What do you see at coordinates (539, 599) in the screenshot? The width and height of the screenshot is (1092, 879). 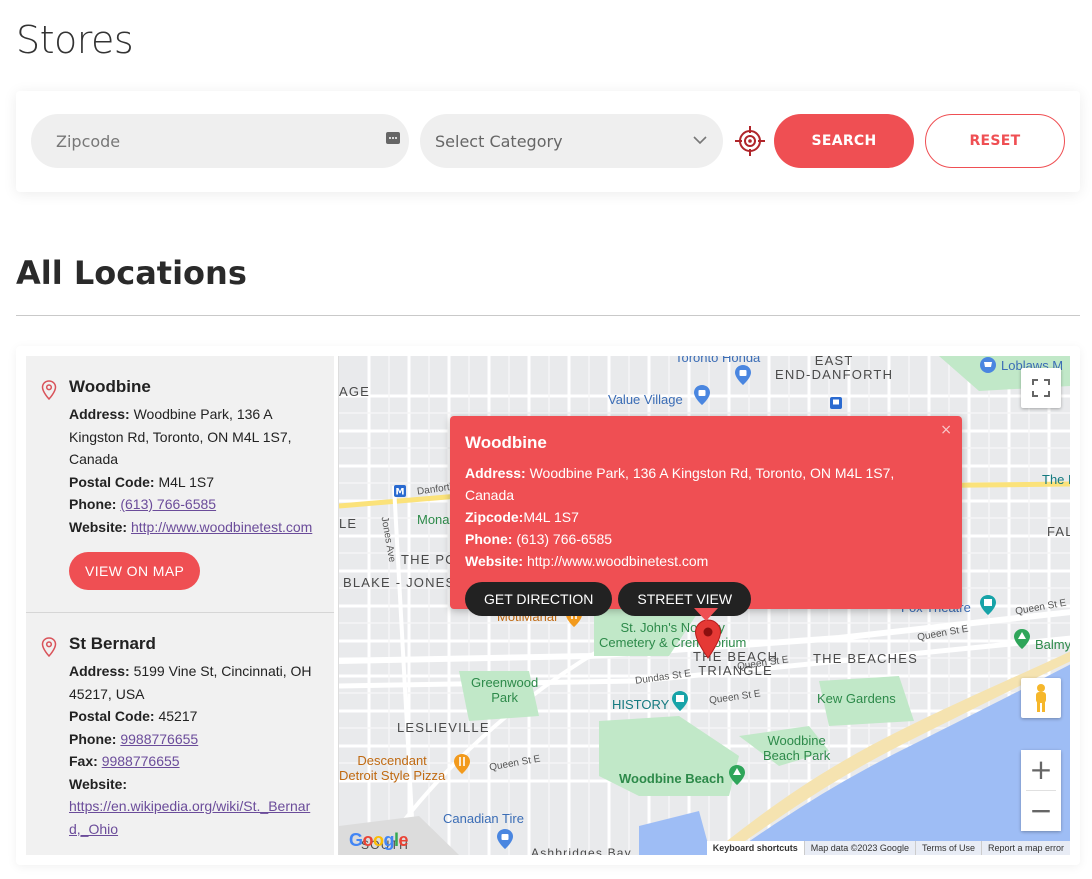 I see `get-direction-button: GET DIRECTION` at bounding box center [539, 599].